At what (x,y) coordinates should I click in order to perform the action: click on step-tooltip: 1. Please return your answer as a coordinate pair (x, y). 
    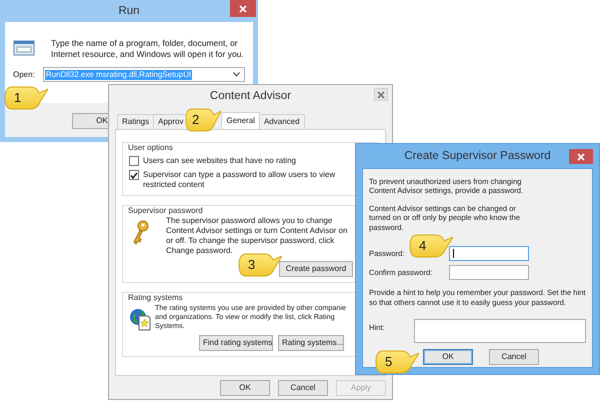
    Looking at the image, I should click on (26, 98).